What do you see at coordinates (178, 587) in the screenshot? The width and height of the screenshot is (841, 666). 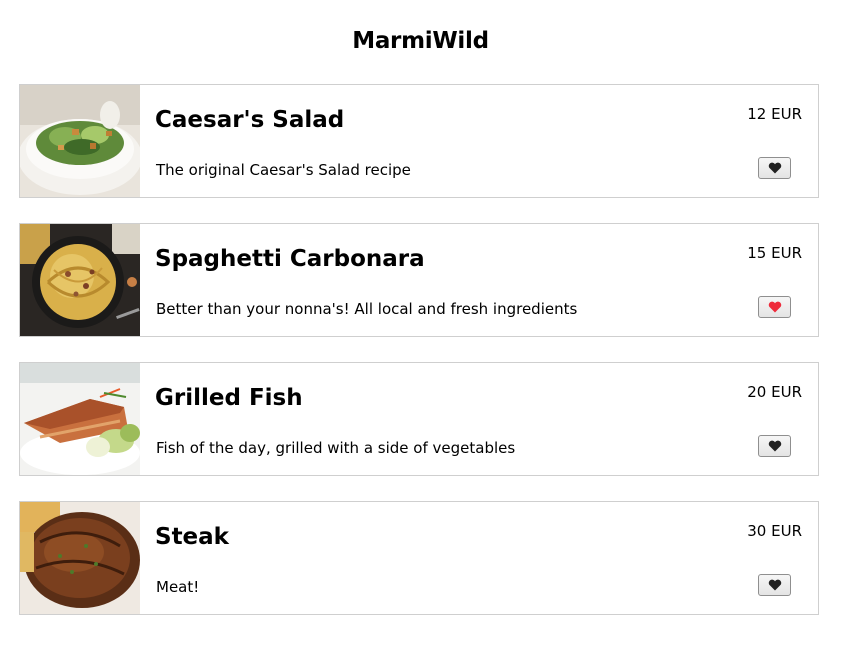 I see `dish-description: Meat!` at bounding box center [178, 587].